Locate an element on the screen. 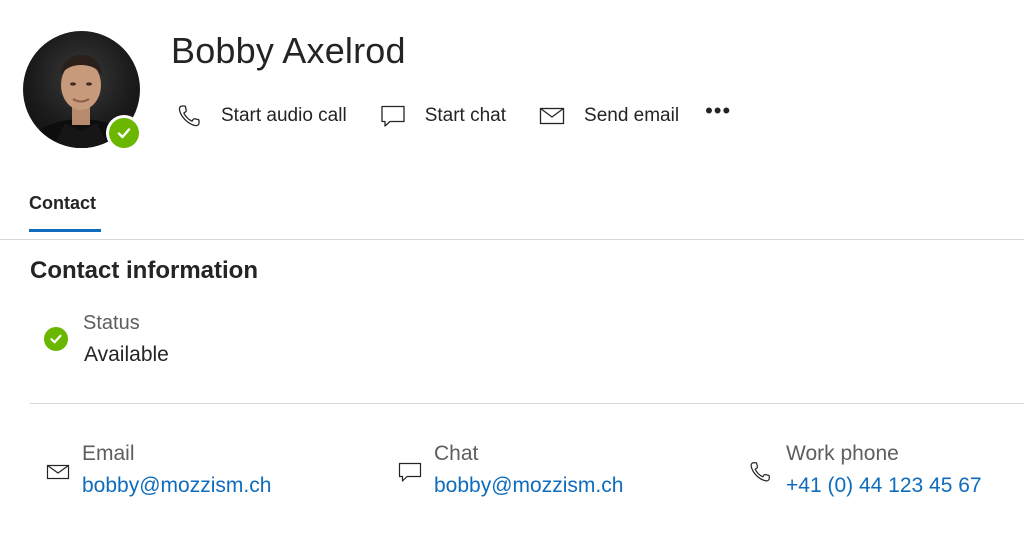 This screenshot has width=1024, height=540. contact-name: Bobby Axelrod is located at coordinates (288, 50).